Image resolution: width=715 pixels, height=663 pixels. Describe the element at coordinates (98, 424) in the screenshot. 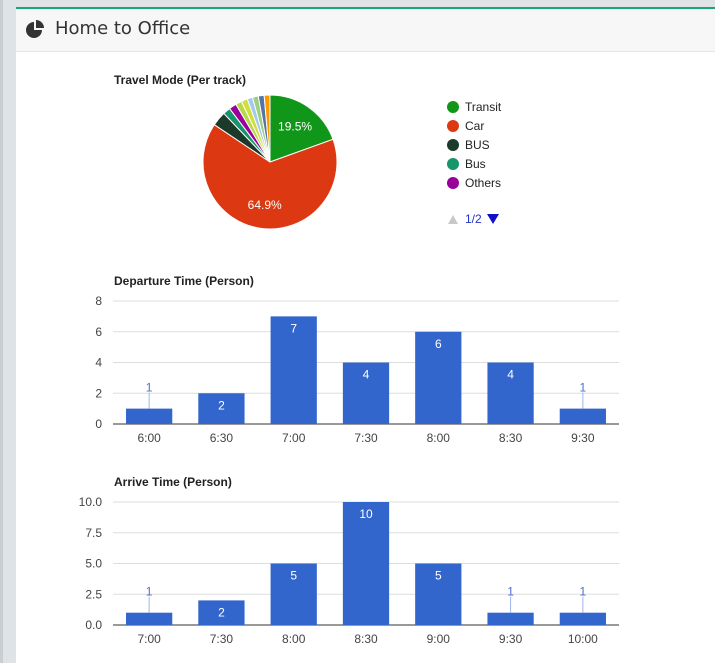

I see `y-tick-label: 0` at that location.